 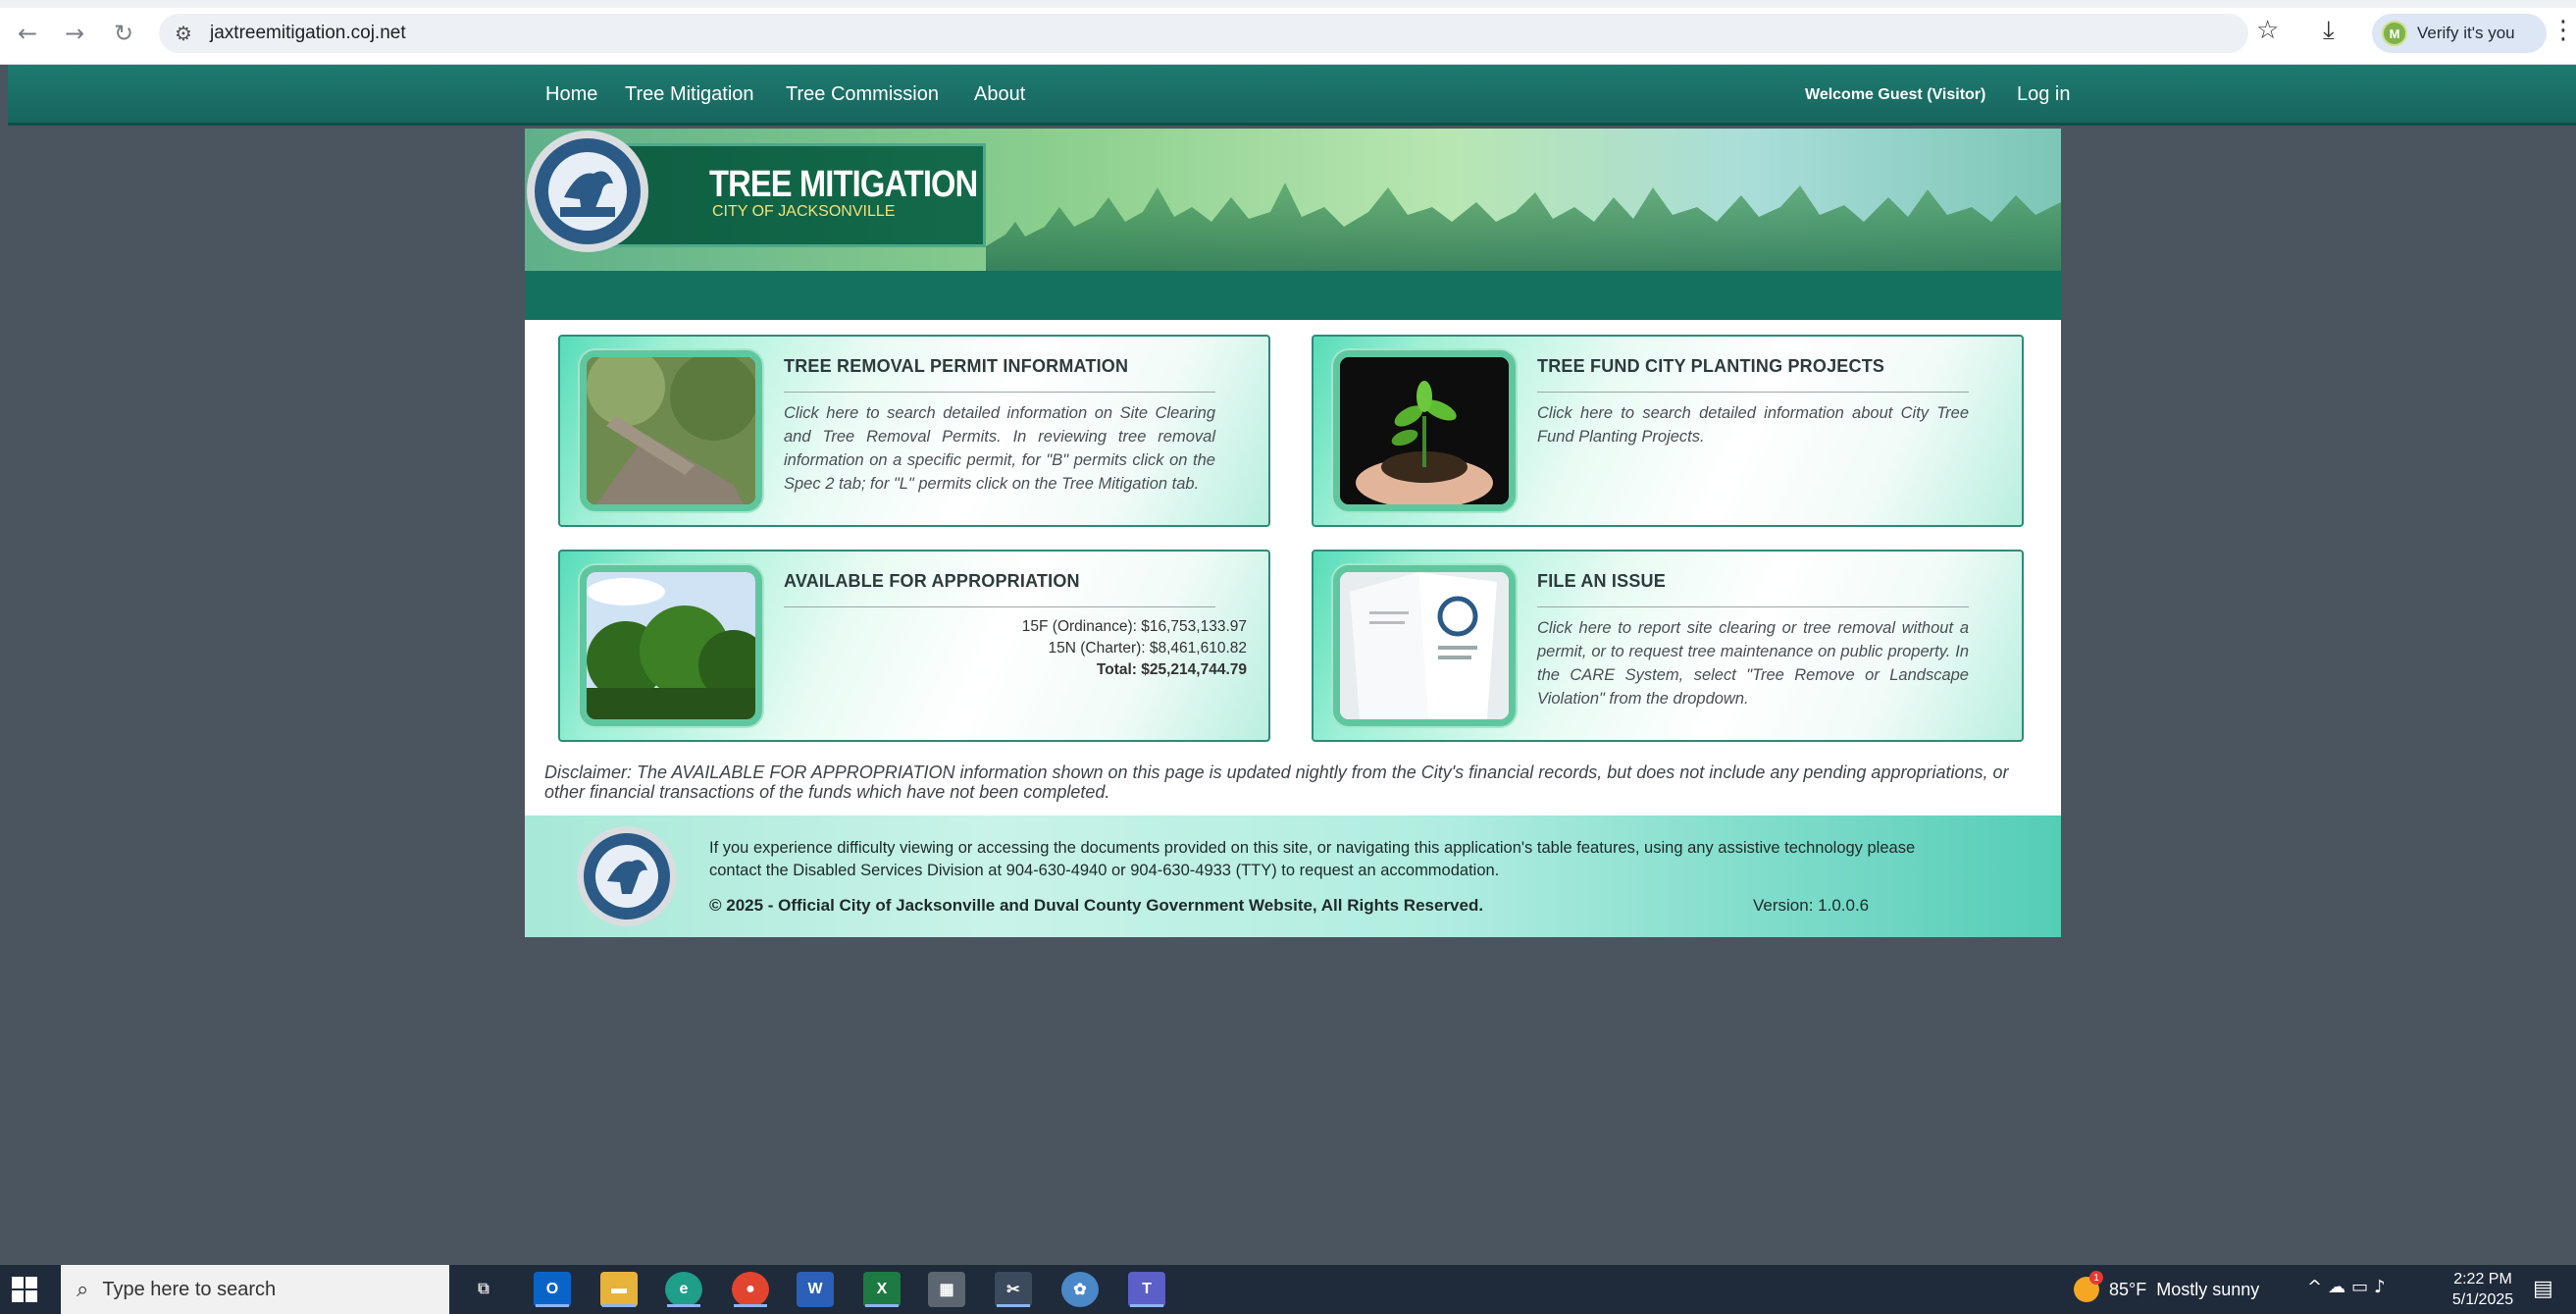 What do you see at coordinates (2339, 1287) in the screenshot?
I see `onedrive-icon: ☁` at bounding box center [2339, 1287].